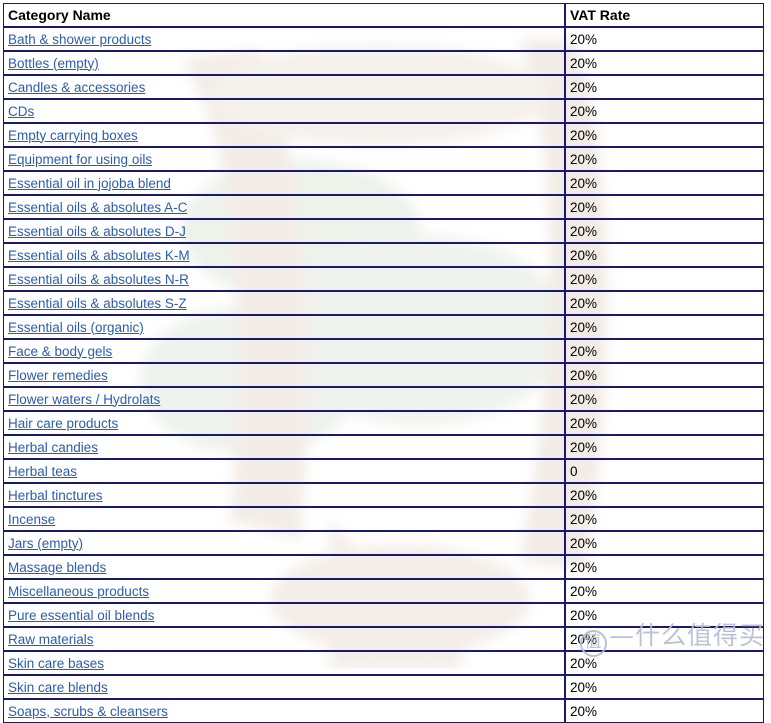 Image resolution: width=771 pixels, height=723 pixels. What do you see at coordinates (76, 327) in the screenshot?
I see `category-link: Essential oils (organic)` at bounding box center [76, 327].